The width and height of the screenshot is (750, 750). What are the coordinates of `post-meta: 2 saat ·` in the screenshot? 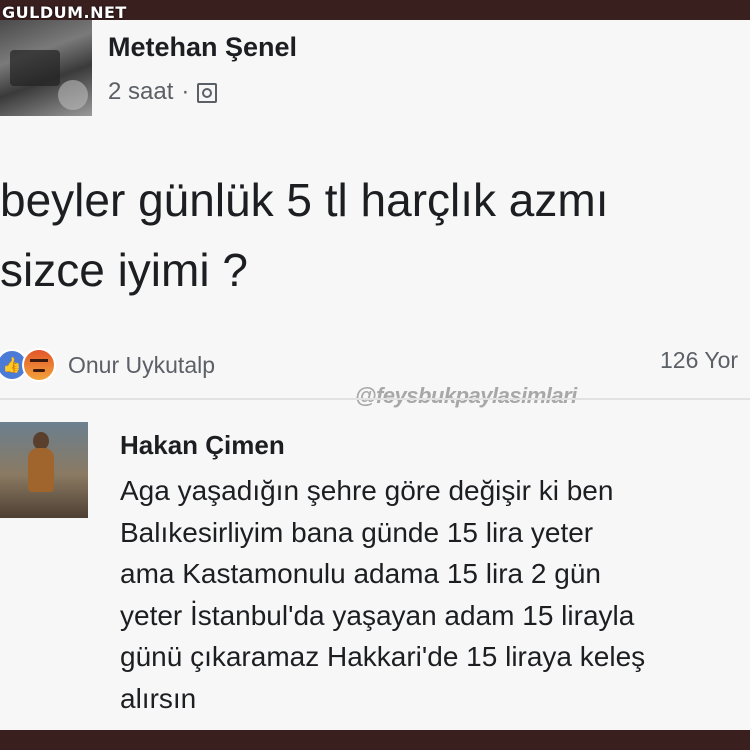 It's located at (163, 92).